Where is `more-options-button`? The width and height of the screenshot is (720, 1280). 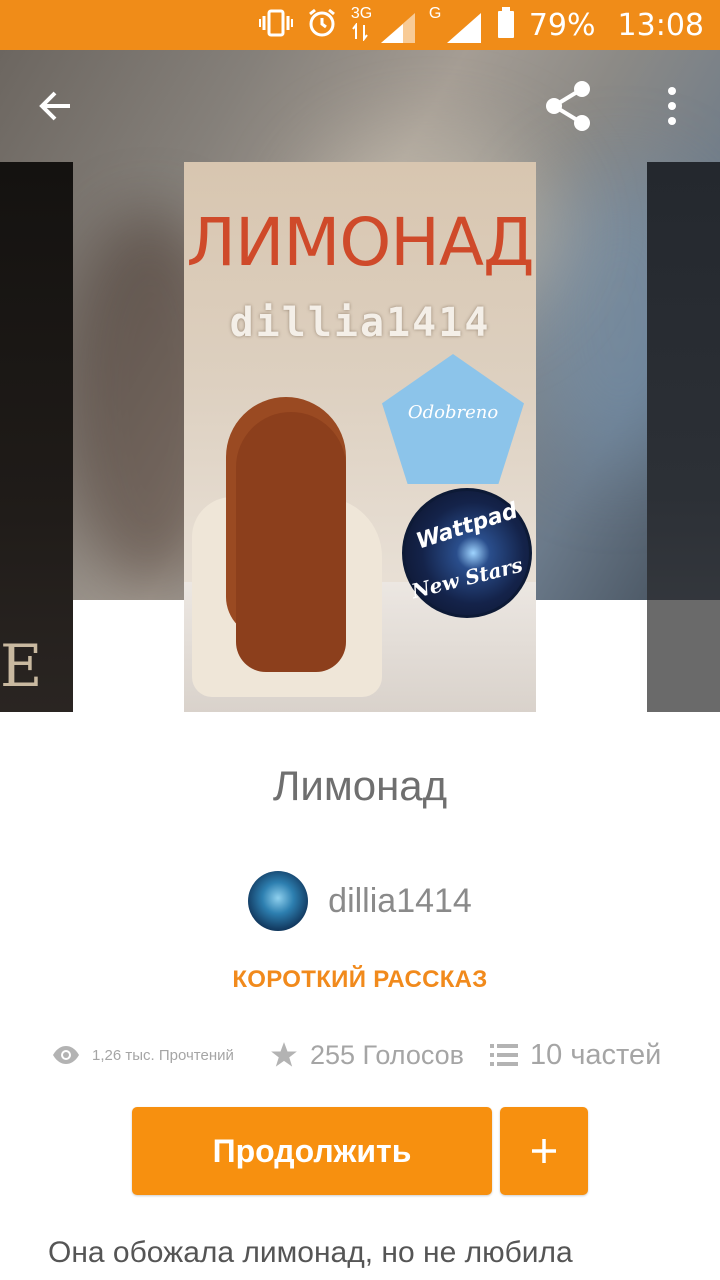 more-options-button is located at coordinates (672, 106).